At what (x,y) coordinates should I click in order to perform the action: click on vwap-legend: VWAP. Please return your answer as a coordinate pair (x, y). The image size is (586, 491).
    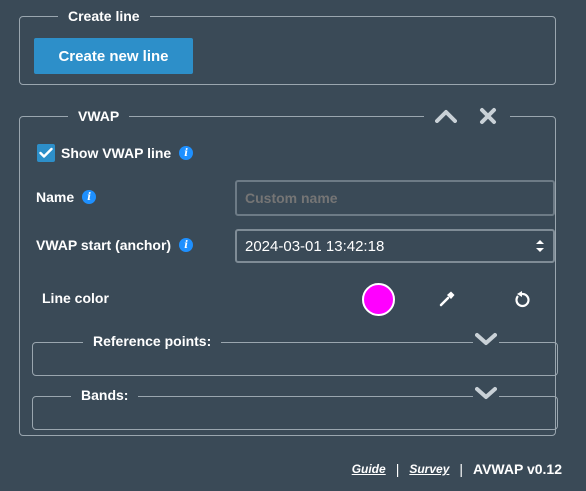
    Looking at the image, I should click on (99, 116).